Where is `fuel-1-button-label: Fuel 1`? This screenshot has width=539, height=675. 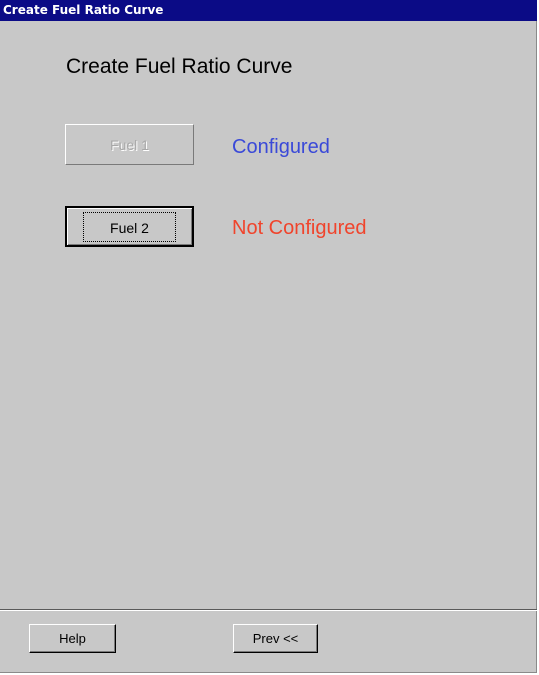 fuel-1-button-label: Fuel 1 is located at coordinates (129, 144).